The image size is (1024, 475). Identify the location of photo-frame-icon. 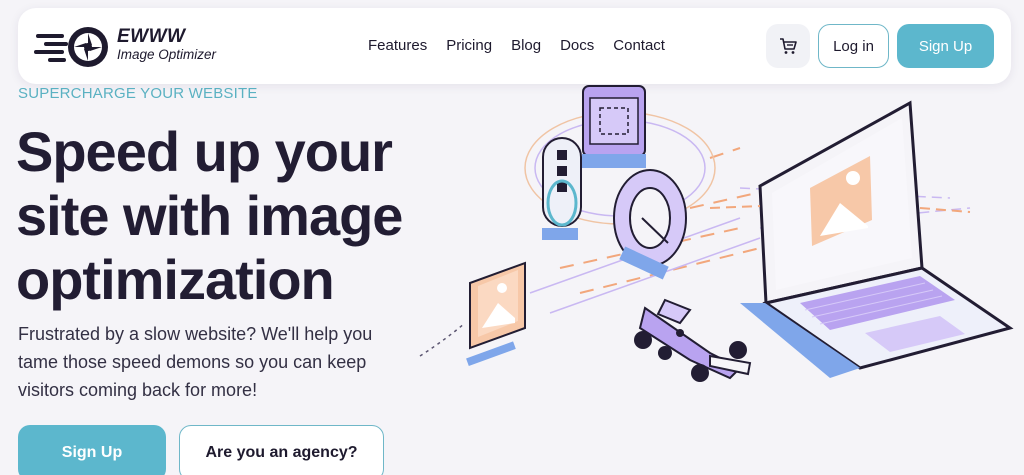
(472, 313).